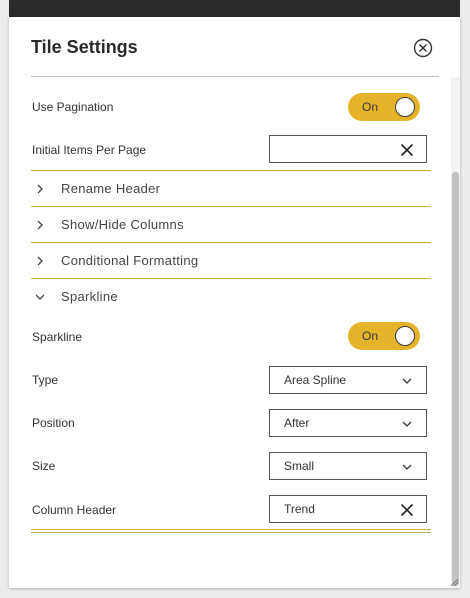 This screenshot has height=598, width=470. Describe the element at coordinates (235, 76) in the screenshot. I see `title-divider` at that location.